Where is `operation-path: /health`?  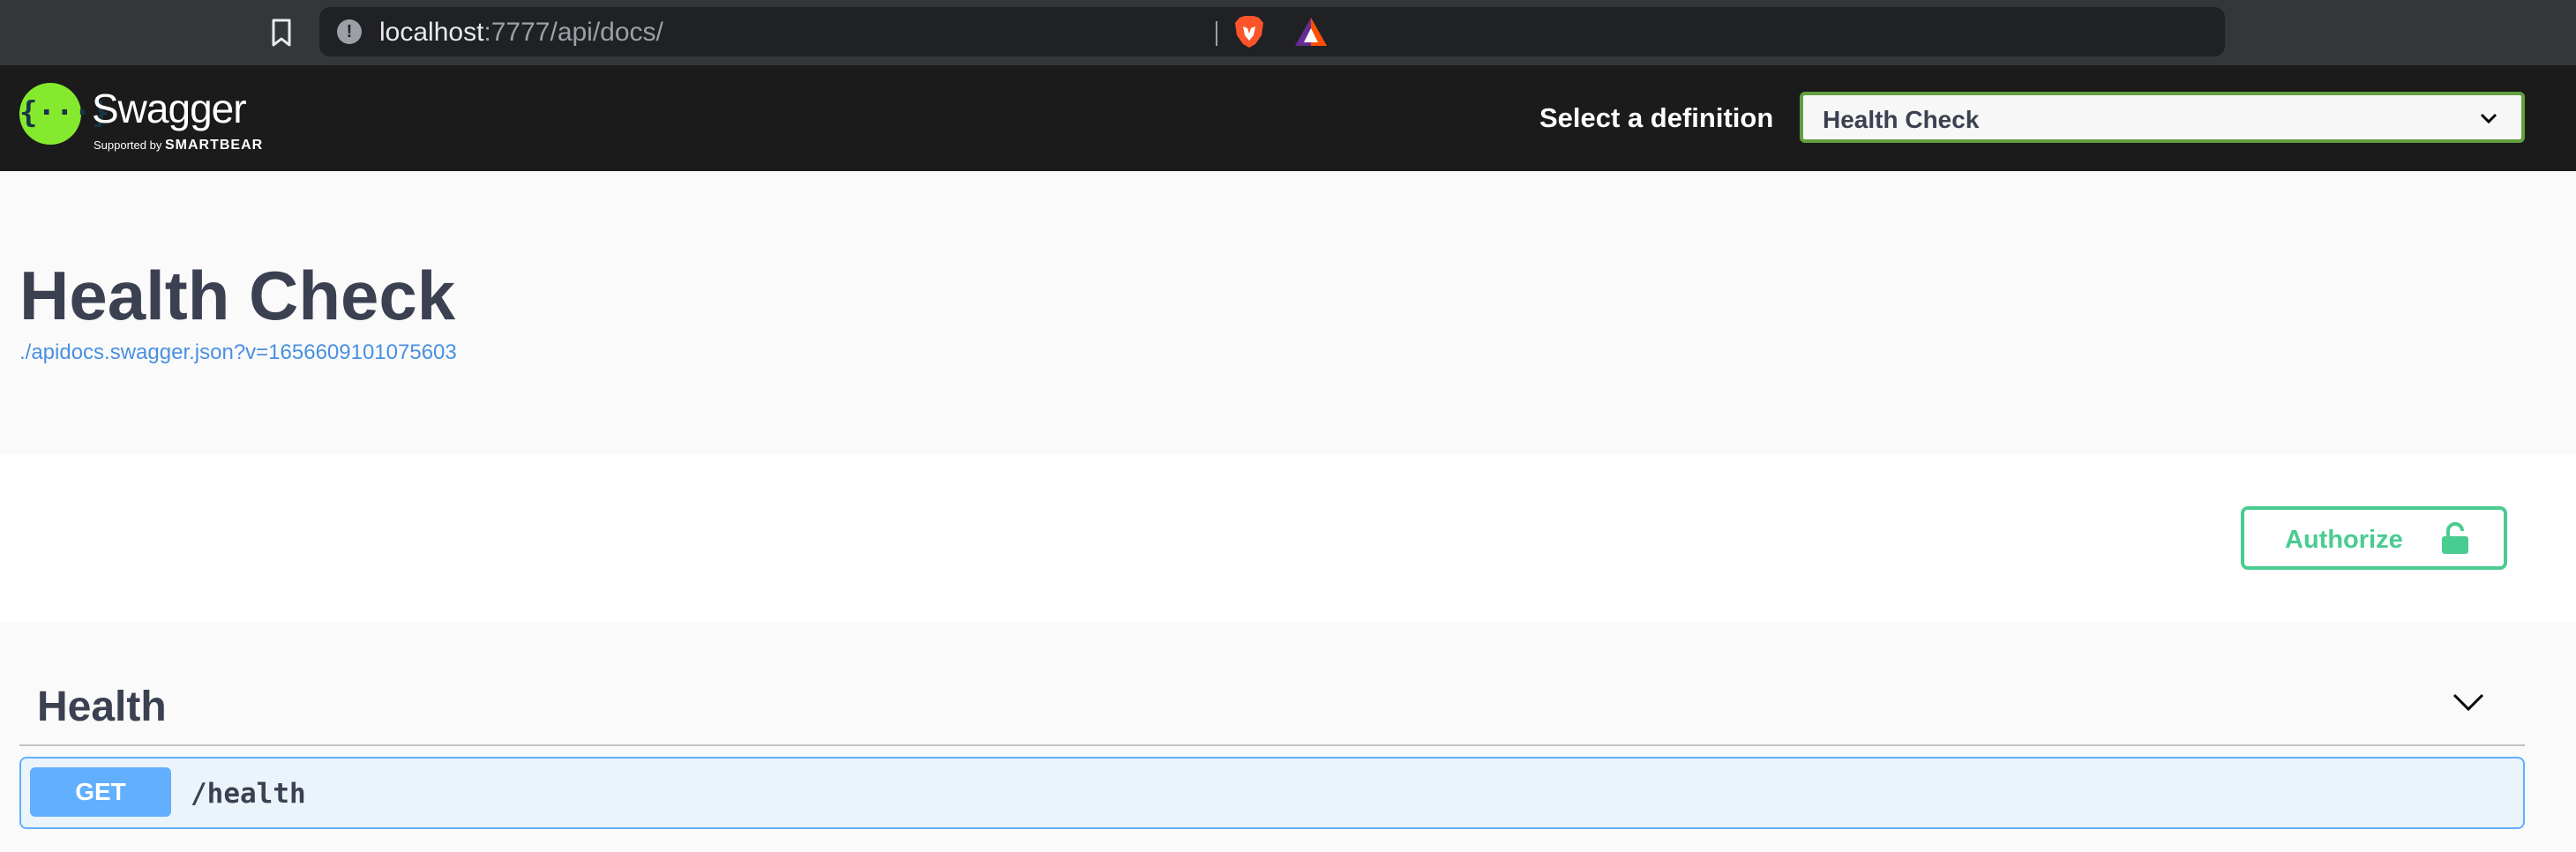
operation-path: /health is located at coordinates (249, 794).